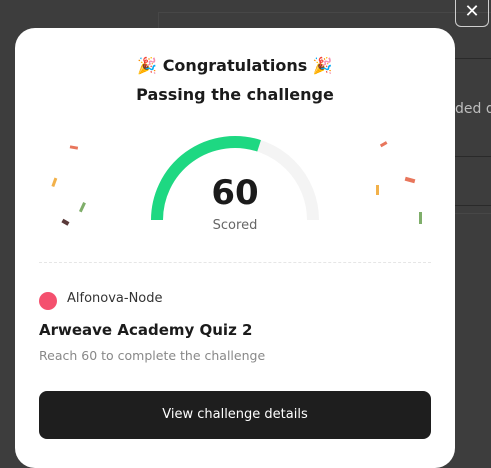 This screenshot has width=491, height=468. Describe the element at coordinates (235, 415) in the screenshot. I see `view-challenge-details-button: View challenge details` at that location.